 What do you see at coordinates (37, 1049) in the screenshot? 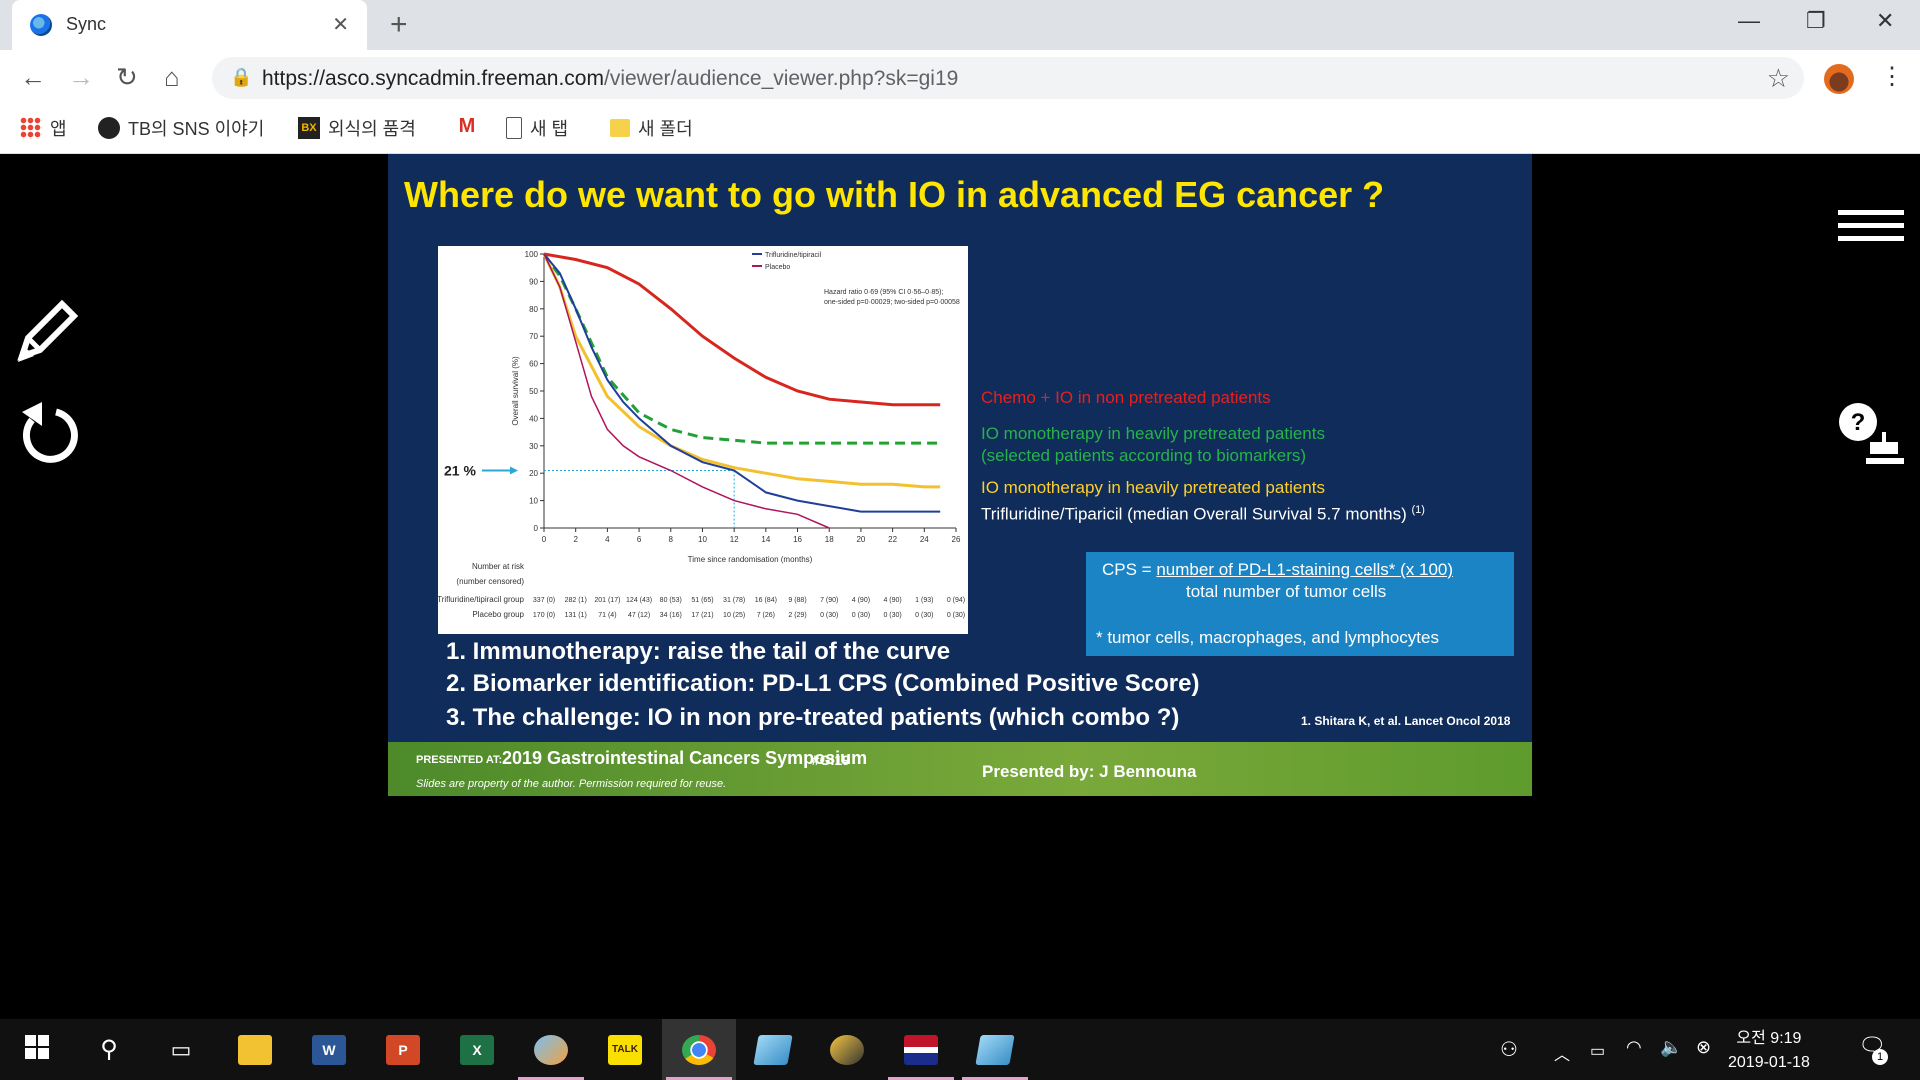
I see `start-button` at bounding box center [37, 1049].